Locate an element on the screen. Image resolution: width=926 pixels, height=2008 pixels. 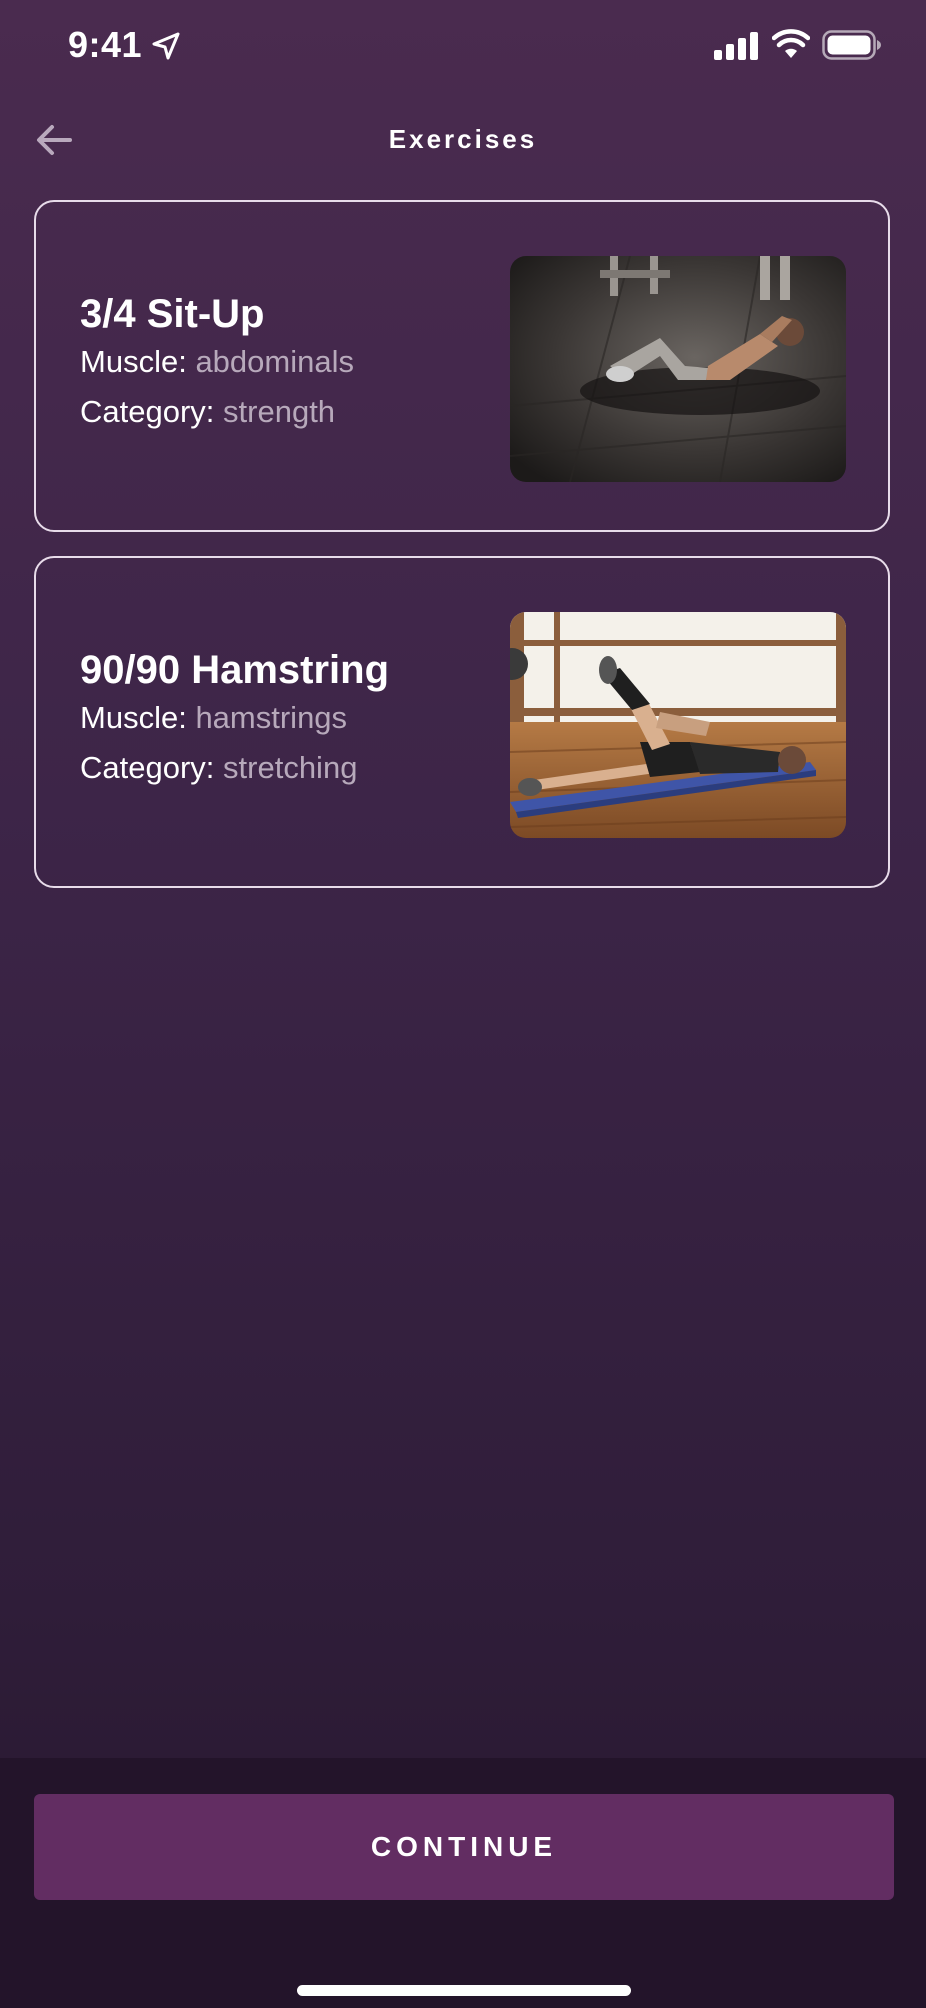
category-value: strength is located at coordinates (279, 411).